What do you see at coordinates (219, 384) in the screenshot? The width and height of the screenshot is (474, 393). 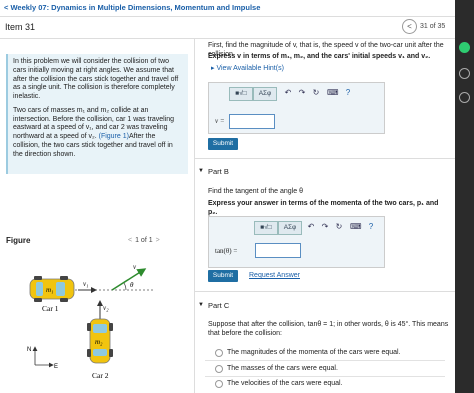 I see `partC-option-3-radio` at bounding box center [219, 384].